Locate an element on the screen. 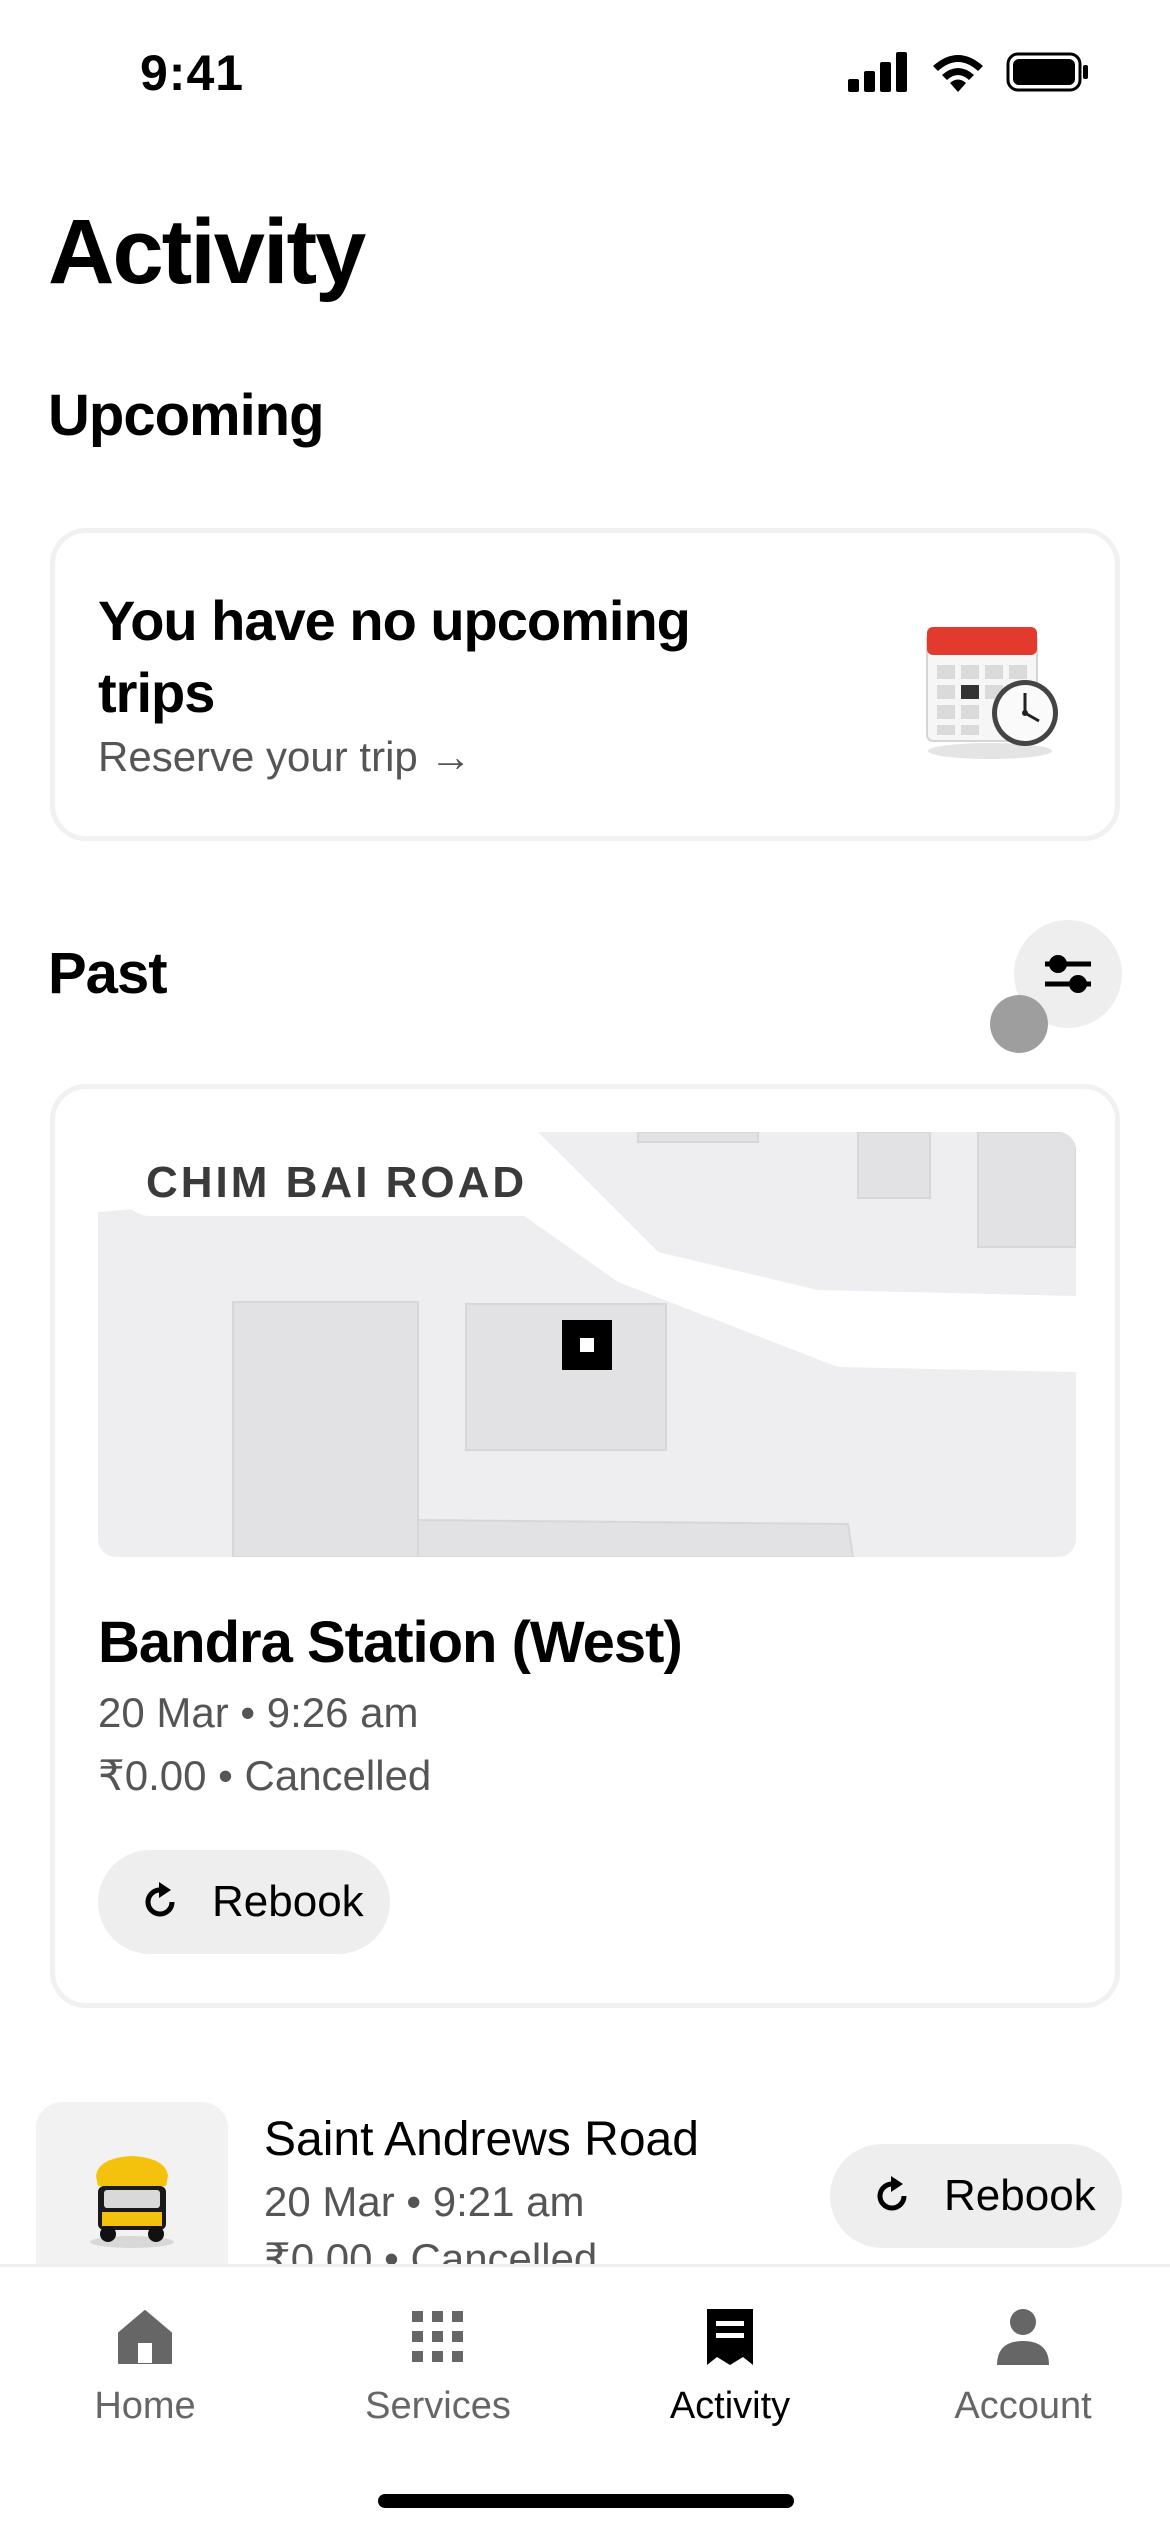 The width and height of the screenshot is (1170, 2535). reserve-trip-label: Reserve your trip is located at coordinates (258, 756).